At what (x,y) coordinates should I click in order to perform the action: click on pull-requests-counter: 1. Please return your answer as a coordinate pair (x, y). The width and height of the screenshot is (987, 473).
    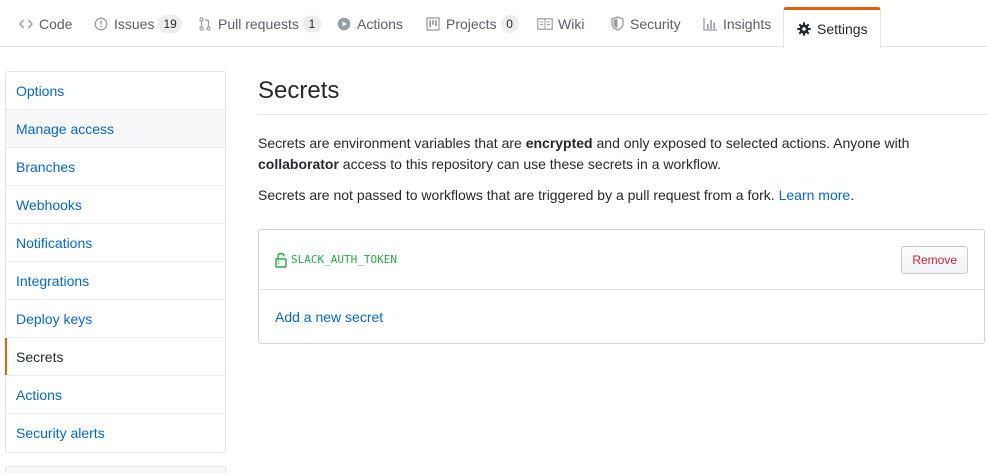
    Looking at the image, I should click on (311, 23).